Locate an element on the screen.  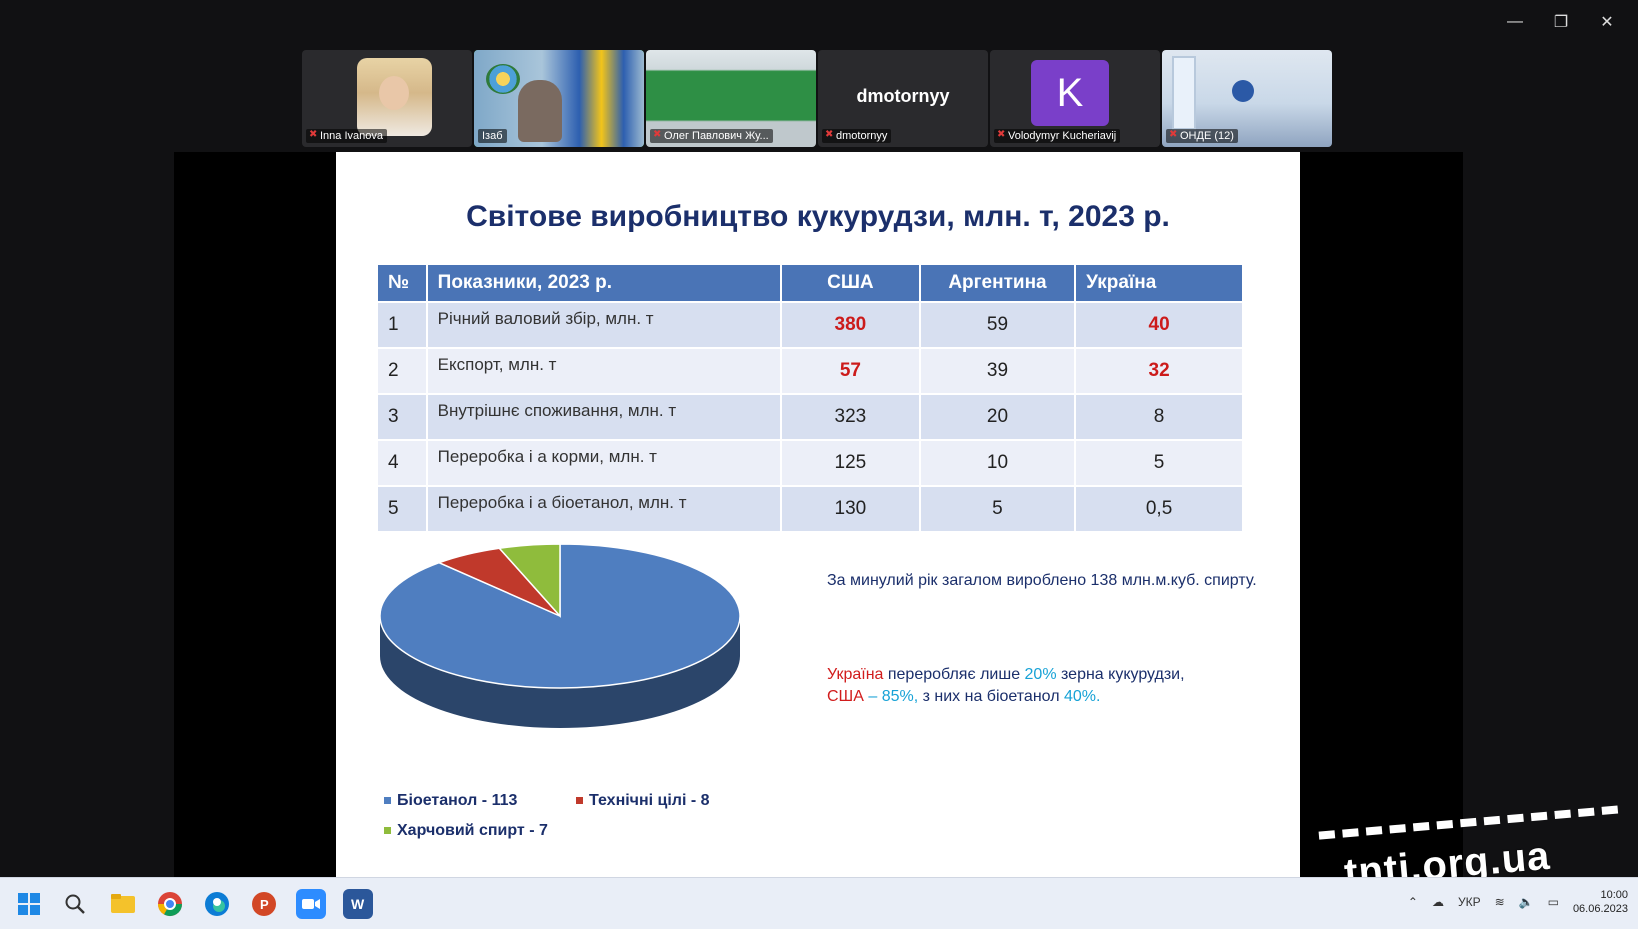
language-indicator: УКР is located at coordinates (1469, 902).